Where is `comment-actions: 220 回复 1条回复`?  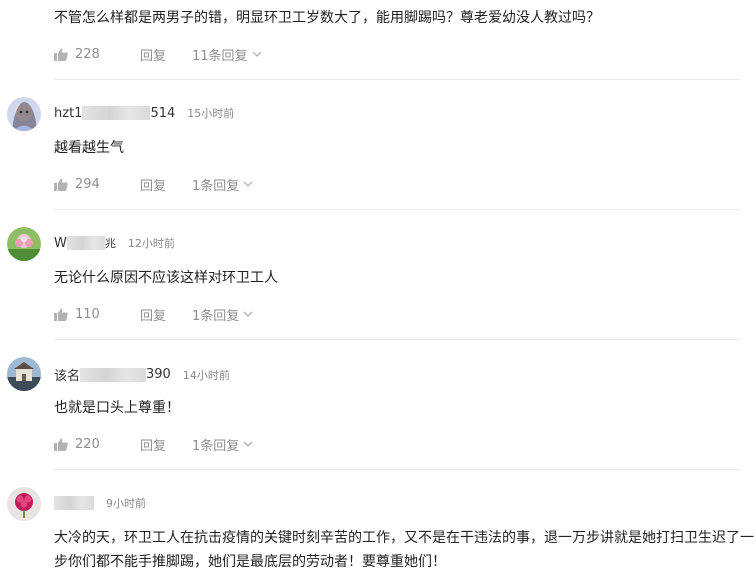
comment-actions: 220 回复 1条回复 is located at coordinates (153, 444).